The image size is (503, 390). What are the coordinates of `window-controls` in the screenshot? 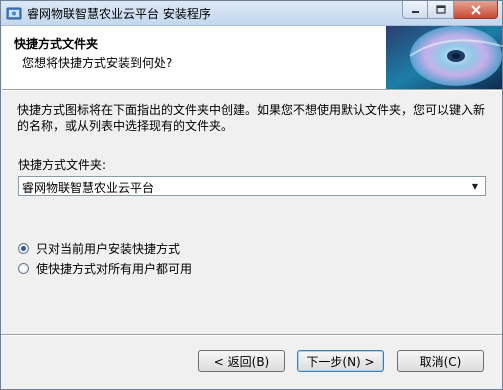 It's located at (450, 11).